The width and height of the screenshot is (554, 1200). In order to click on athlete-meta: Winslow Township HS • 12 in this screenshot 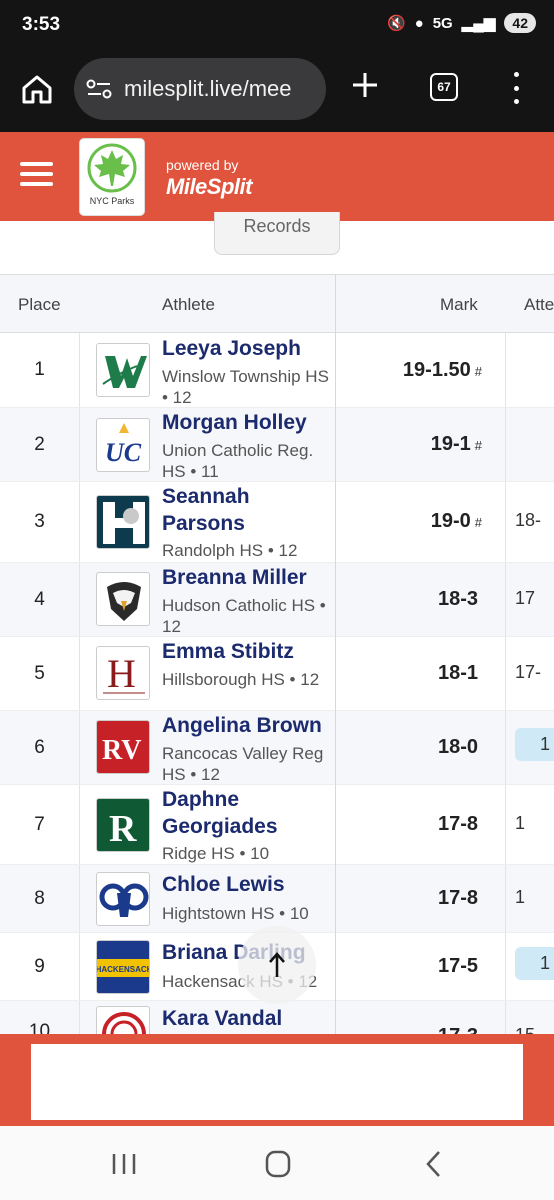, I will do `click(245, 387)`.